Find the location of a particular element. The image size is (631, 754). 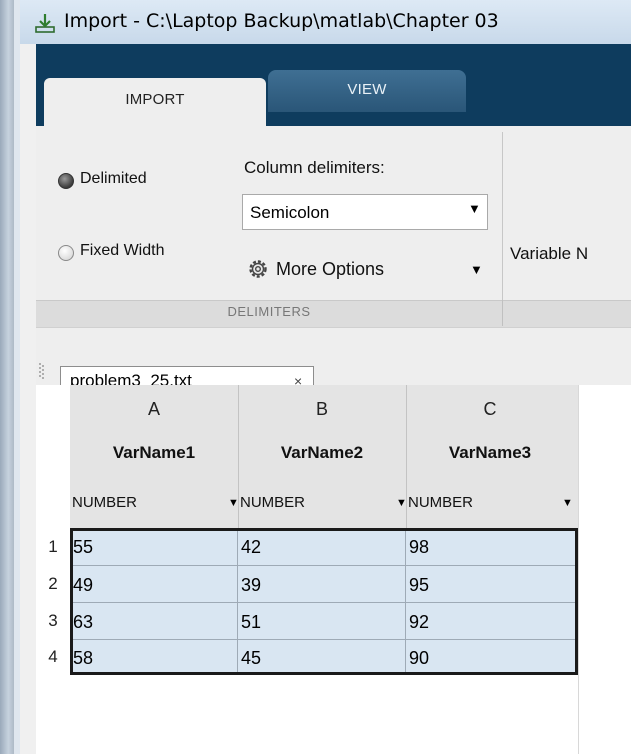

gear-icon is located at coordinates (258, 269).